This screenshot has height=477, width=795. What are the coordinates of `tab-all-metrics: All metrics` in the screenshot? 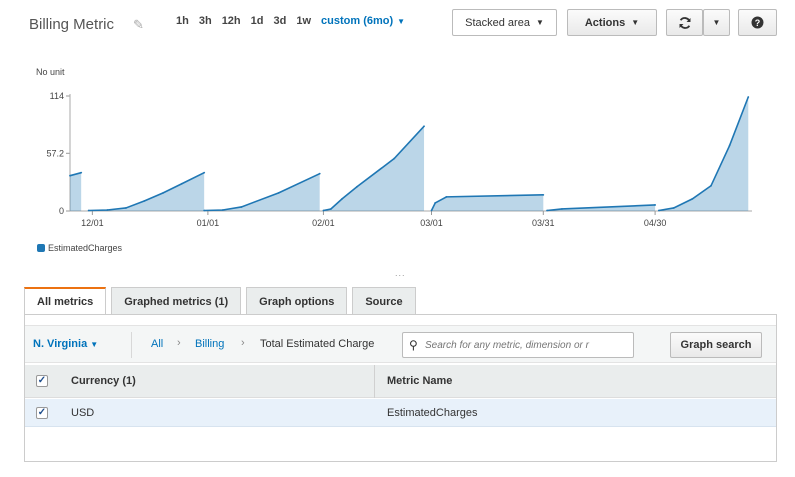 It's located at (65, 301).